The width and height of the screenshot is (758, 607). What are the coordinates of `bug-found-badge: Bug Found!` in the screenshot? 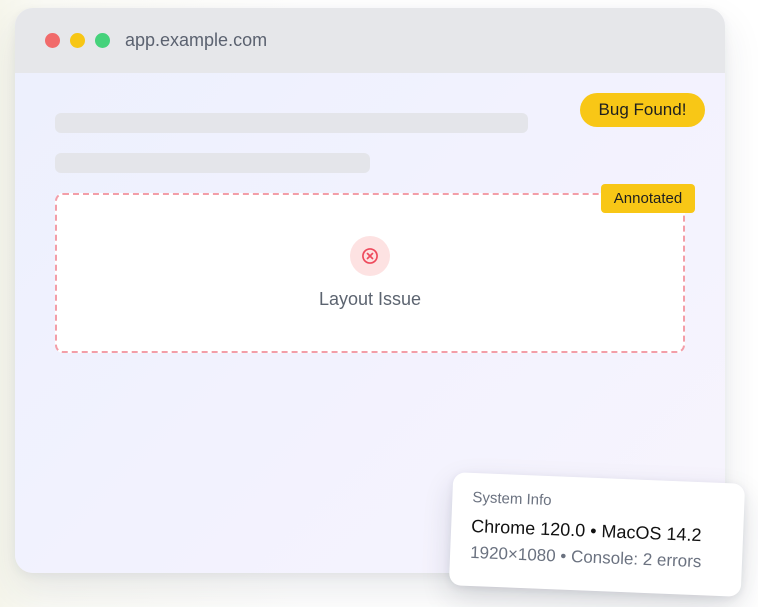 It's located at (642, 110).